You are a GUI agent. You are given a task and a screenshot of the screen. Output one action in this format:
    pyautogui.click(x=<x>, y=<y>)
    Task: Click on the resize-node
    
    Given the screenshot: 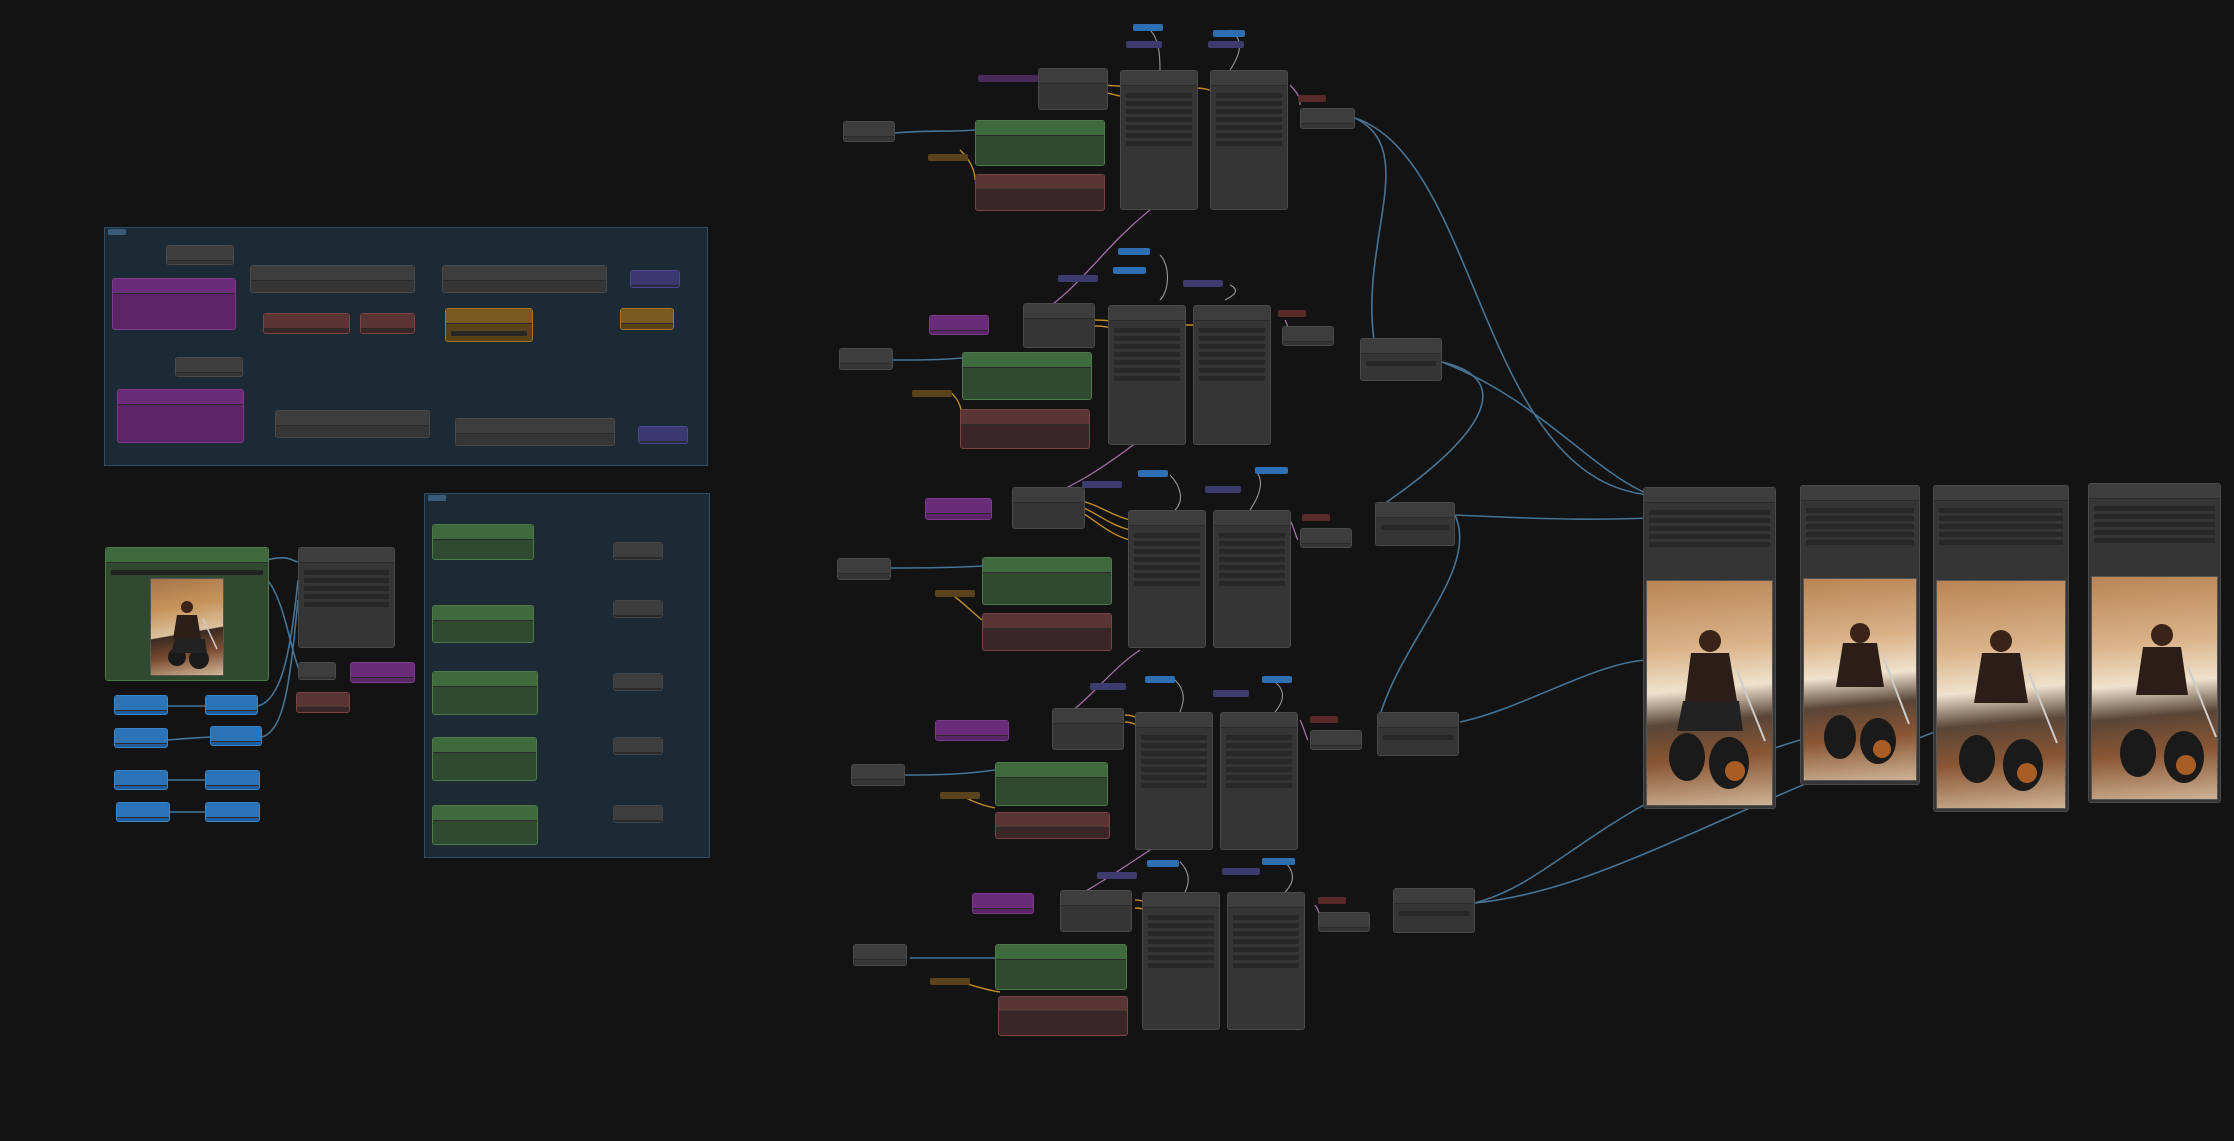 What is the action you would take?
    pyautogui.click(x=346, y=597)
    